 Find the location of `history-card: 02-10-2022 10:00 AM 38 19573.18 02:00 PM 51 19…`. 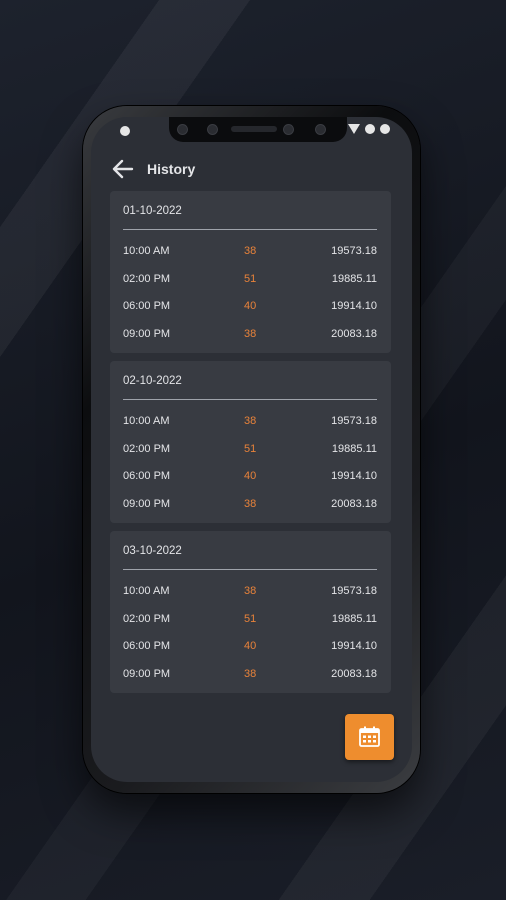

history-card: 02-10-2022 10:00 AM 38 19573.18 02:00 PM 51 19… is located at coordinates (250, 442).